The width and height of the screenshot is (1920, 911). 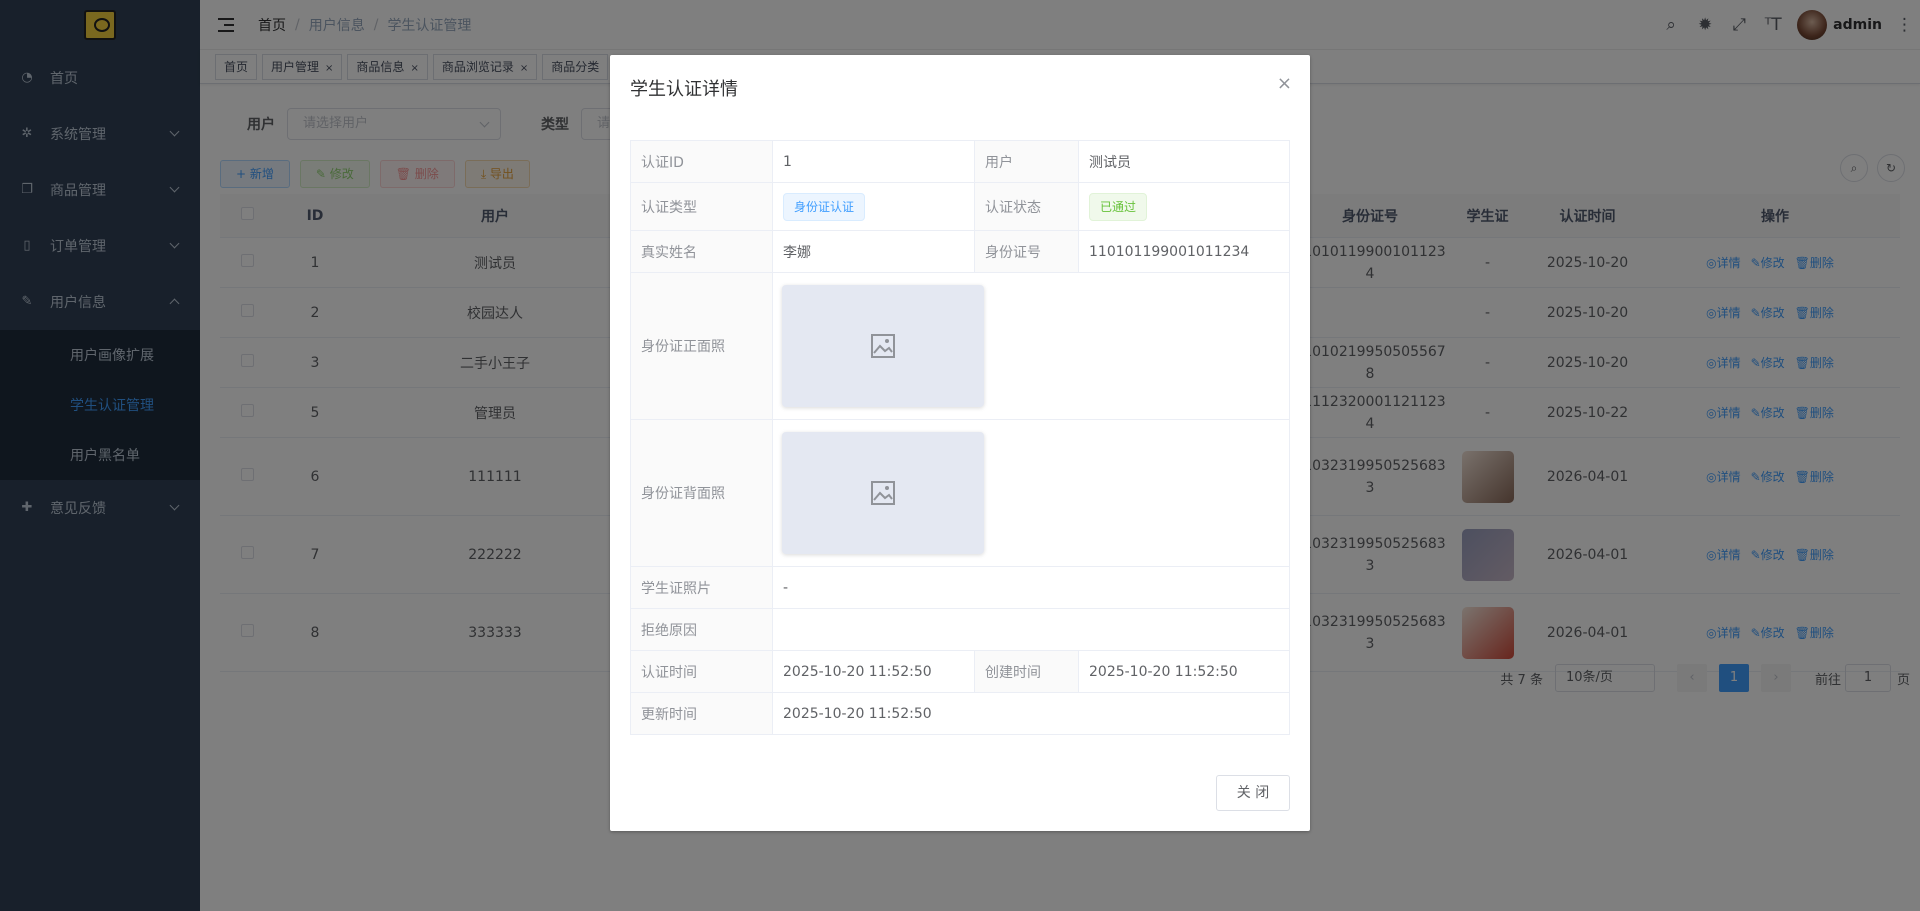 What do you see at coordinates (701, 493) in the screenshot?
I see `field-label: 身份证背面照` at bounding box center [701, 493].